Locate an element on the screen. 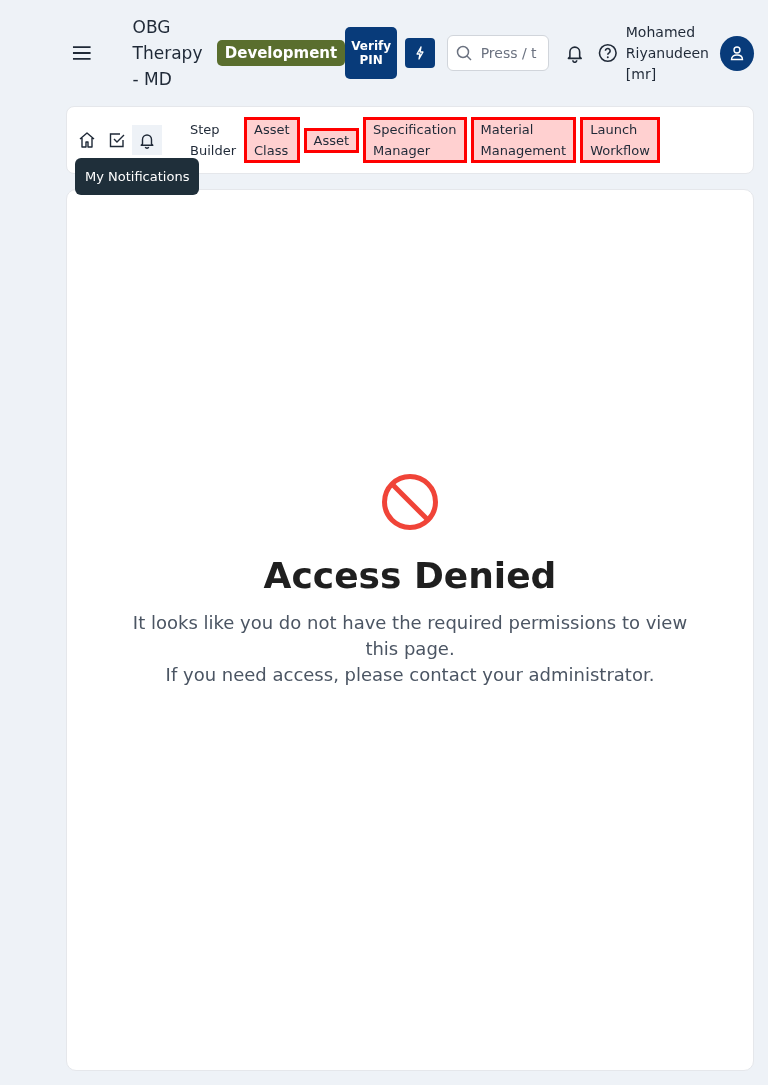 Image resolution: width=768 pixels, height=1085 pixels. environment-badge: Development is located at coordinates (281, 53).